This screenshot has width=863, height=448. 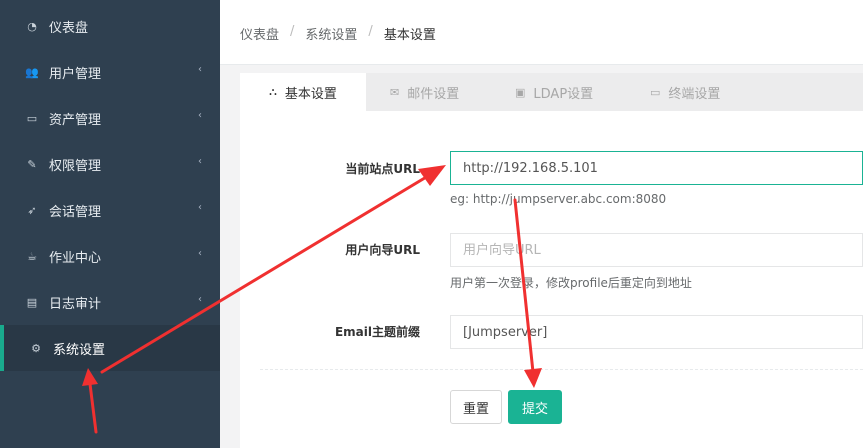 I want to click on email-subject-prefix-label: Email主题前缀, so click(x=377, y=332).